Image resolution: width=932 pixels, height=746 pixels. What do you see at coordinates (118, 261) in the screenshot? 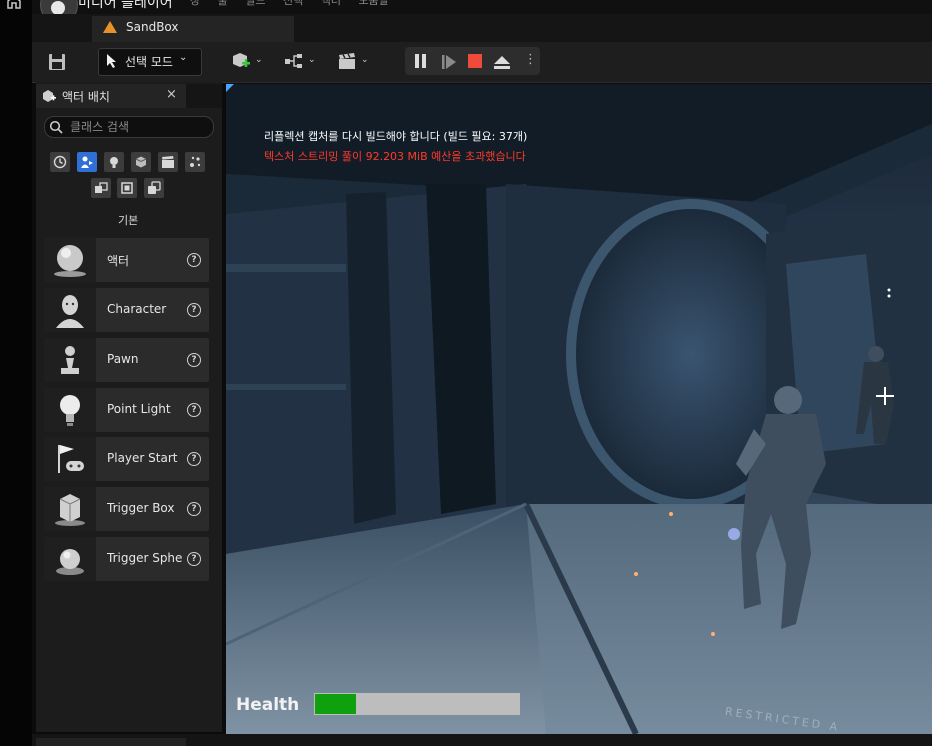
I see `actor-item-label: 액터` at bounding box center [118, 261].